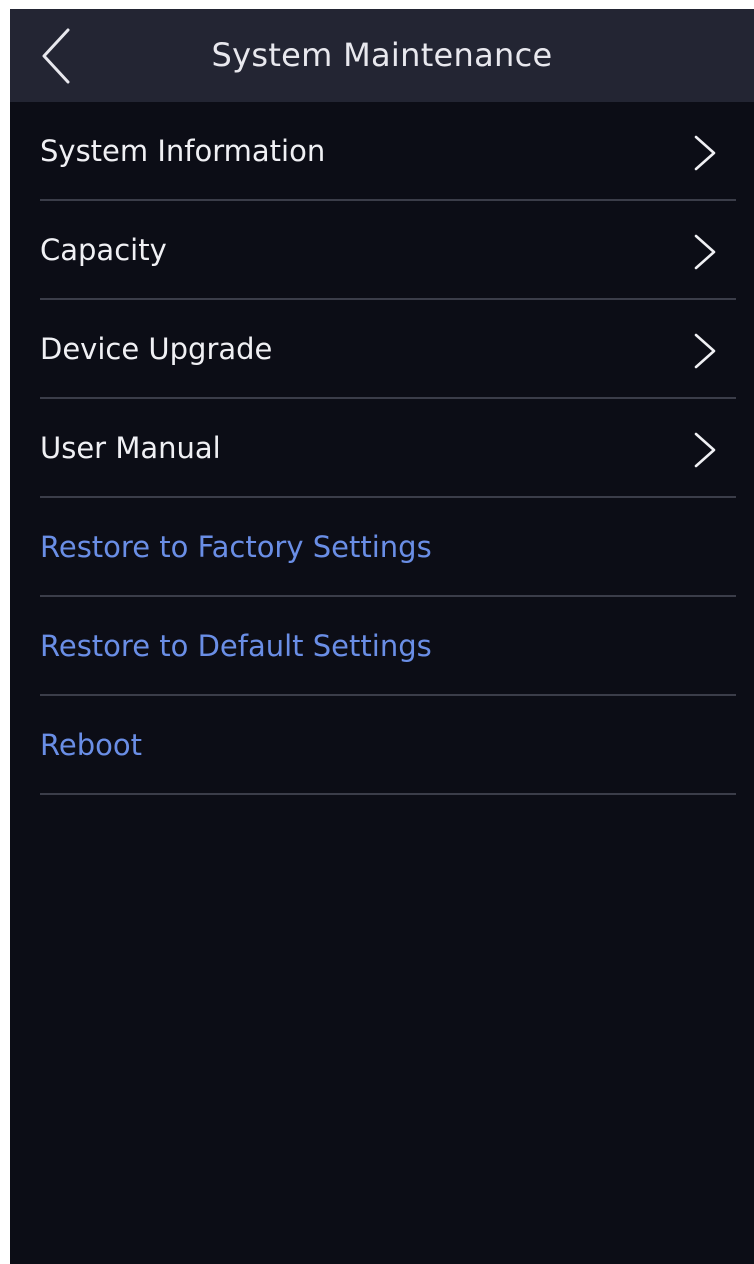 The width and height of the screenshot is (754, 1264). Describe the element at coordinates (91, 745) in the screenshot. I see `menu-item-label: Reboot` at that location.